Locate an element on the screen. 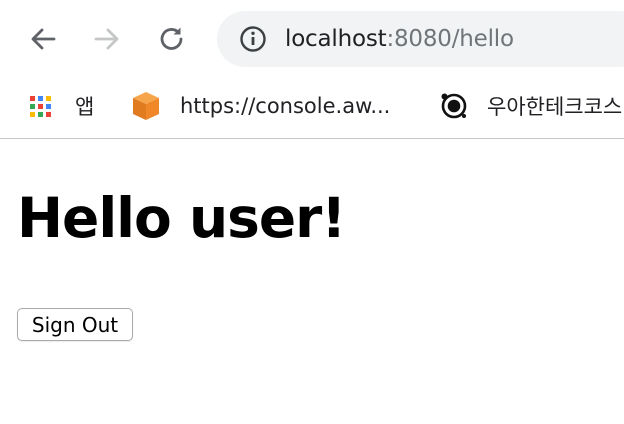 This screenshot has height=424, width=624. aws-cube-icon is located at coordinates (146, 106).